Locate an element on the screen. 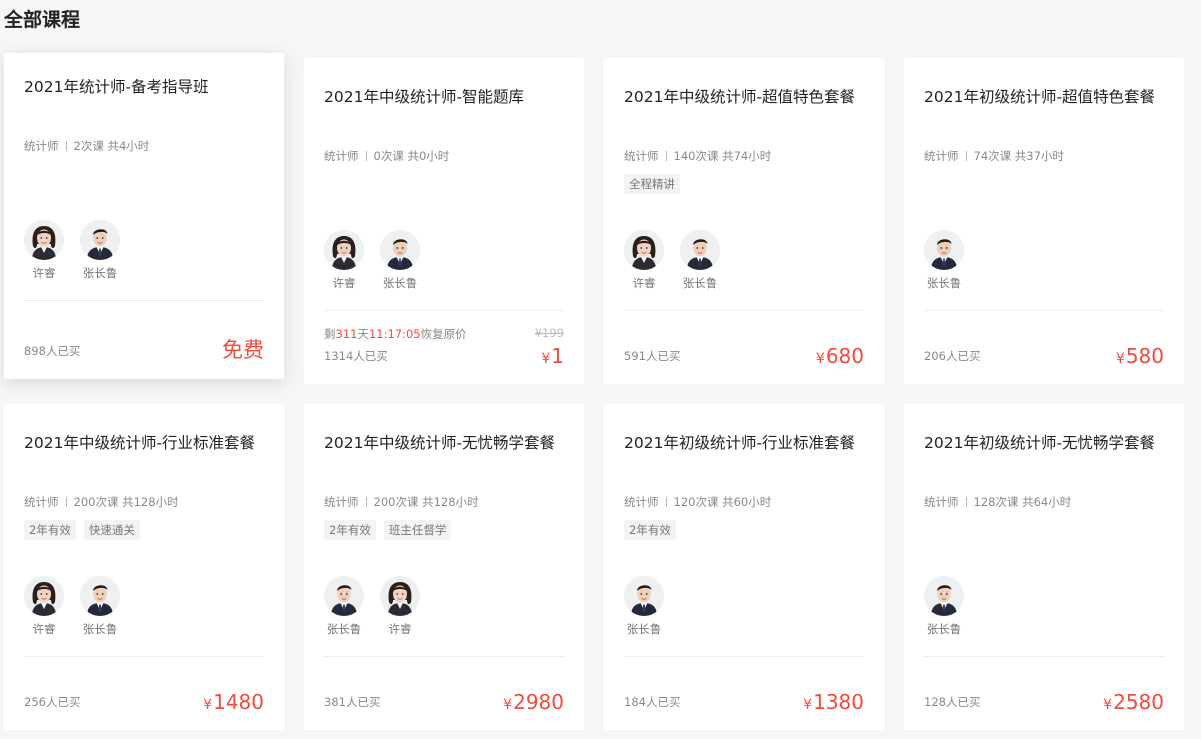 This screenshot has width=1201, height=739. buyer-count: 1314人已买 is located at coordinates (356, 356).